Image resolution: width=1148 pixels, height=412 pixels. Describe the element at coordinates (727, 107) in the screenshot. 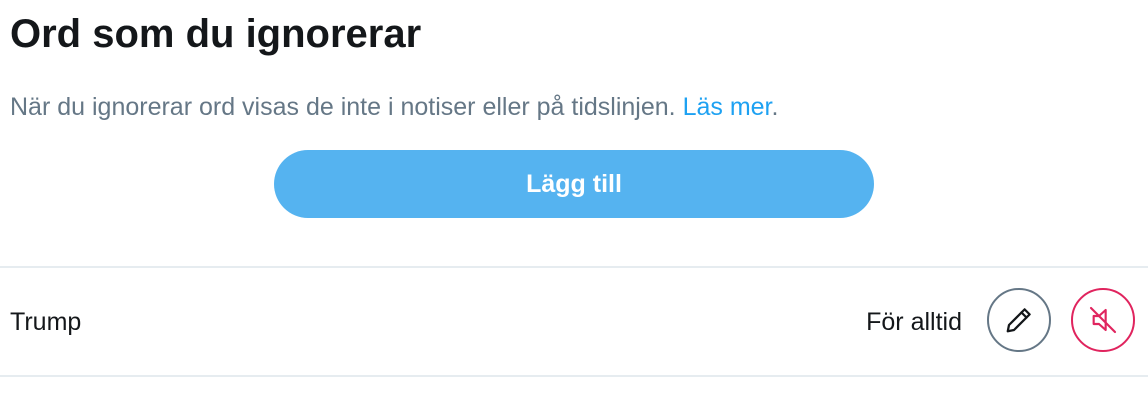

I see `learn-more-link: Läs mer` at that location.